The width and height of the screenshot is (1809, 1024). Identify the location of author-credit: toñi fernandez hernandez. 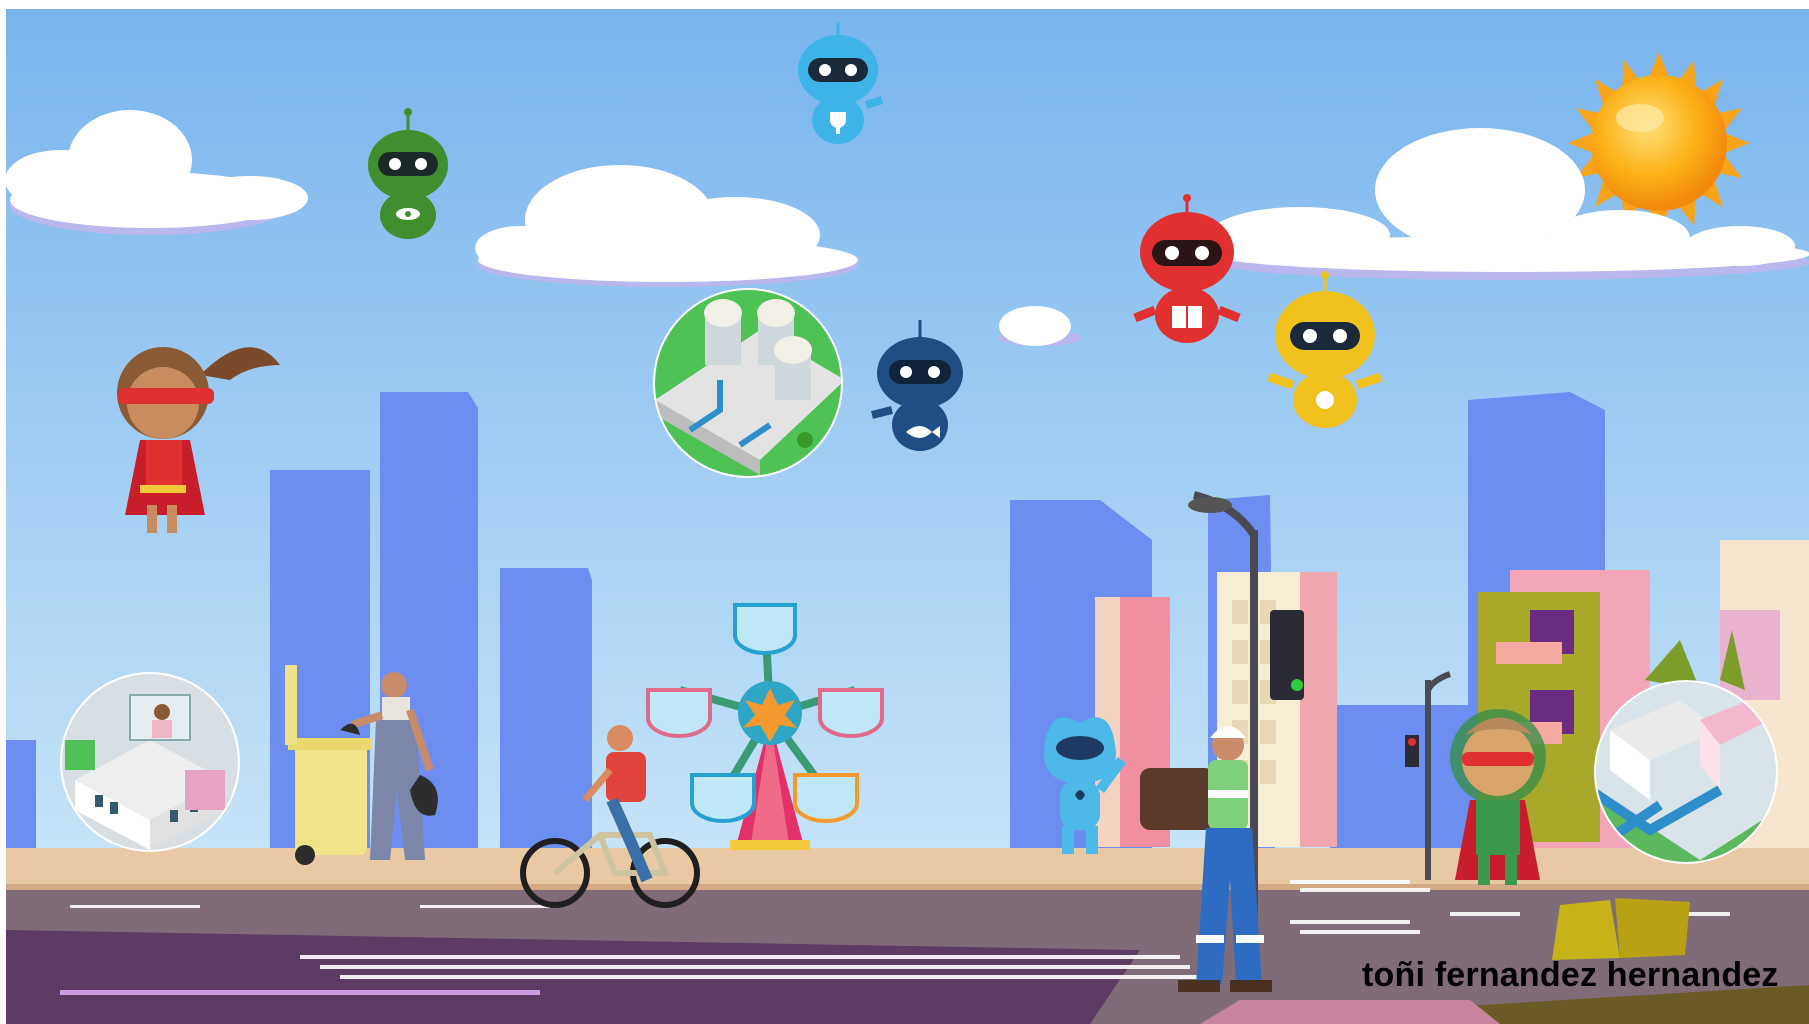
(1570, 975).